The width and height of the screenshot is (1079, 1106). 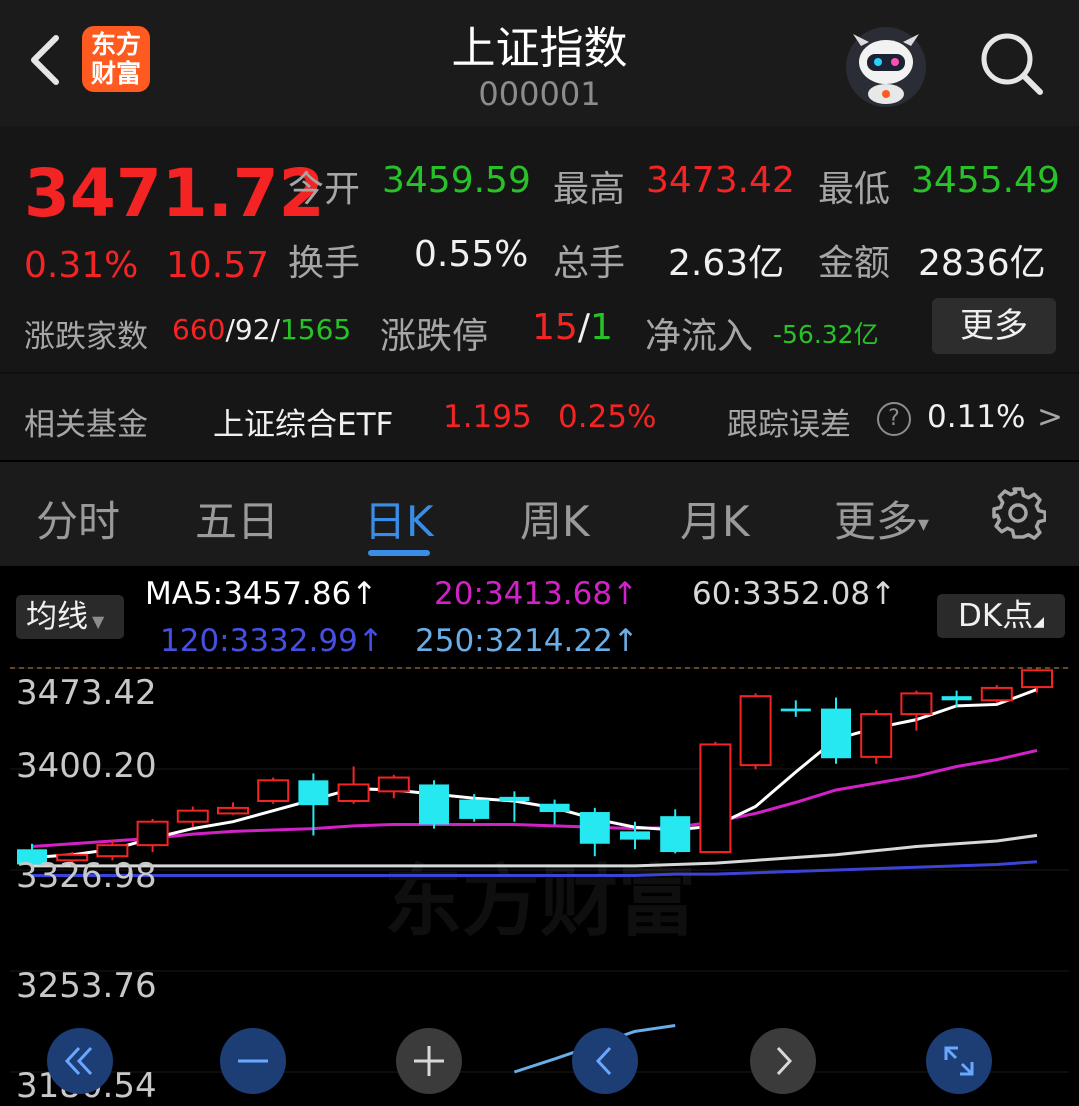 I want to click on tab-daily-k: 日K, so click(x=399, y=518).